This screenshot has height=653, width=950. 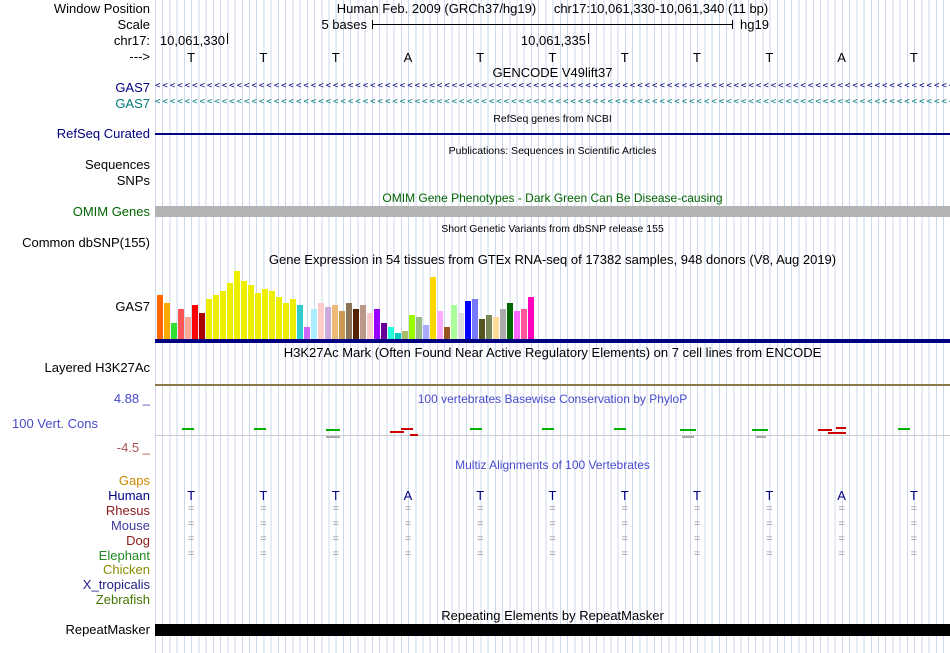 I want to click on assembly-name: Human Feb. 2009 (GRCh37/hg19), so click(x=436, y=8).